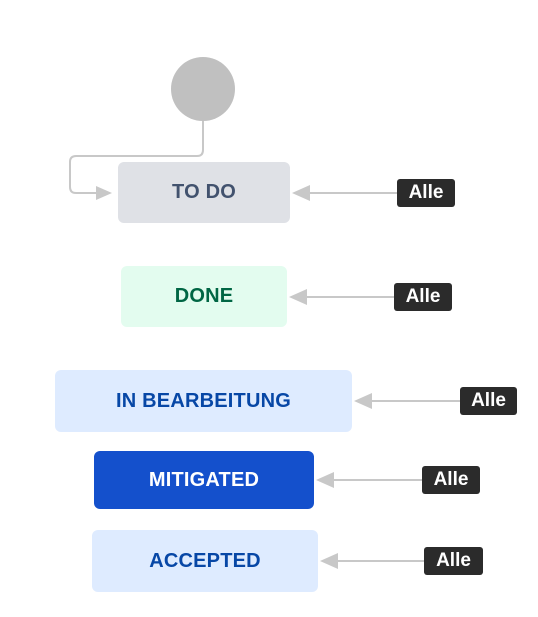 The height and width of the screenshot is (617, 538). I want to click on transition-all-in-bearbeitung: Alle, so click(488, 401).